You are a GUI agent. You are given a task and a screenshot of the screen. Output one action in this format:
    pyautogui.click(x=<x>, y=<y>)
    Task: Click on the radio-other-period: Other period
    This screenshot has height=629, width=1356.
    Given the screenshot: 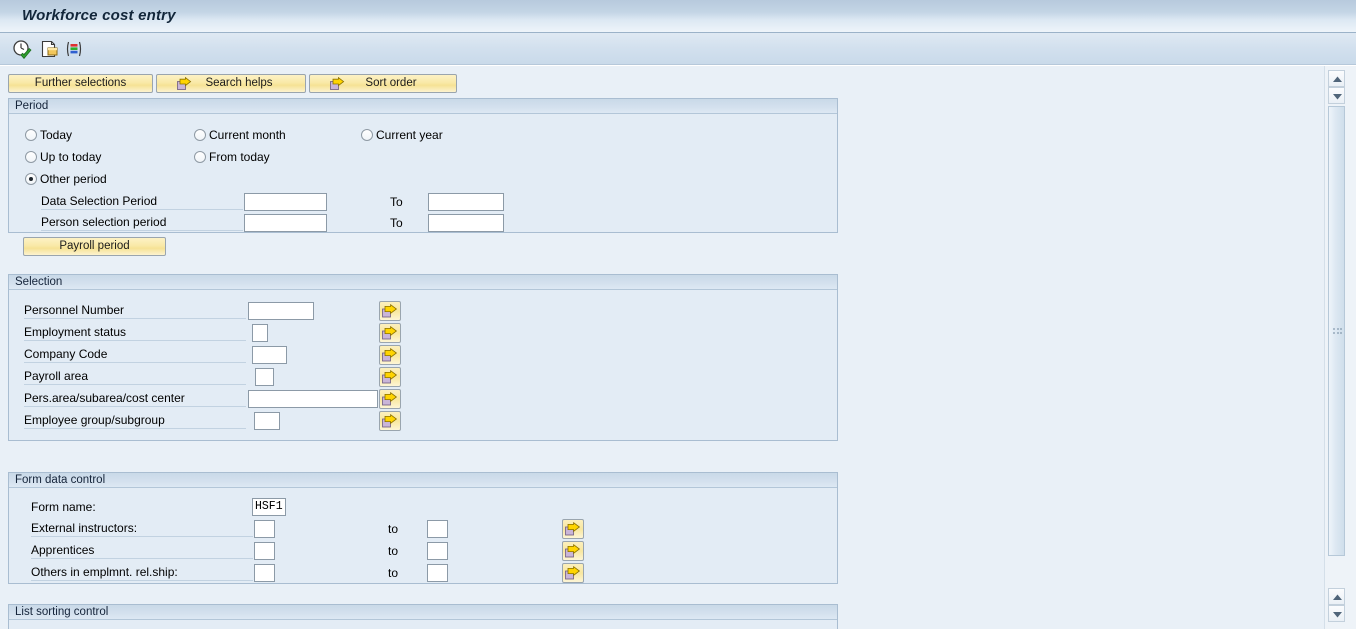 What is the action you would take?
    pyautogui.click(x=66, y=179)
    